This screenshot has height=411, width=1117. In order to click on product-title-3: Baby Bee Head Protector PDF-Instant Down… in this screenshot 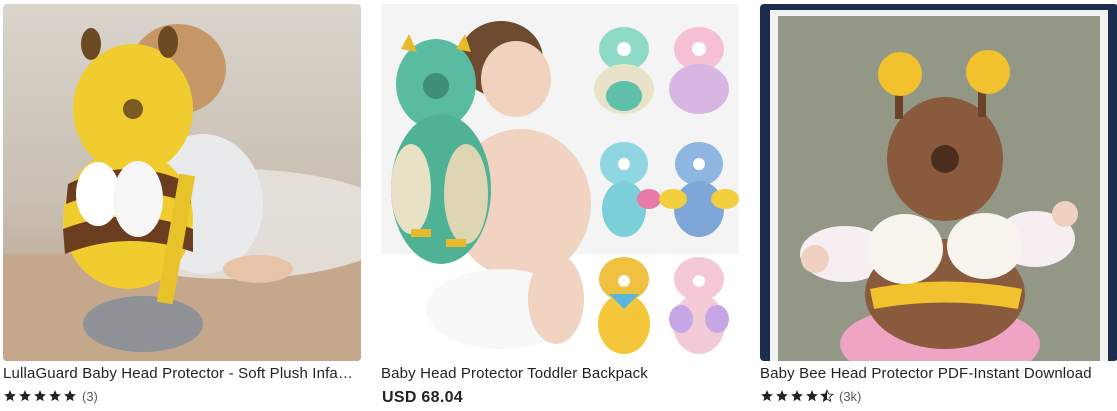, I will do `click(938, 374)`.